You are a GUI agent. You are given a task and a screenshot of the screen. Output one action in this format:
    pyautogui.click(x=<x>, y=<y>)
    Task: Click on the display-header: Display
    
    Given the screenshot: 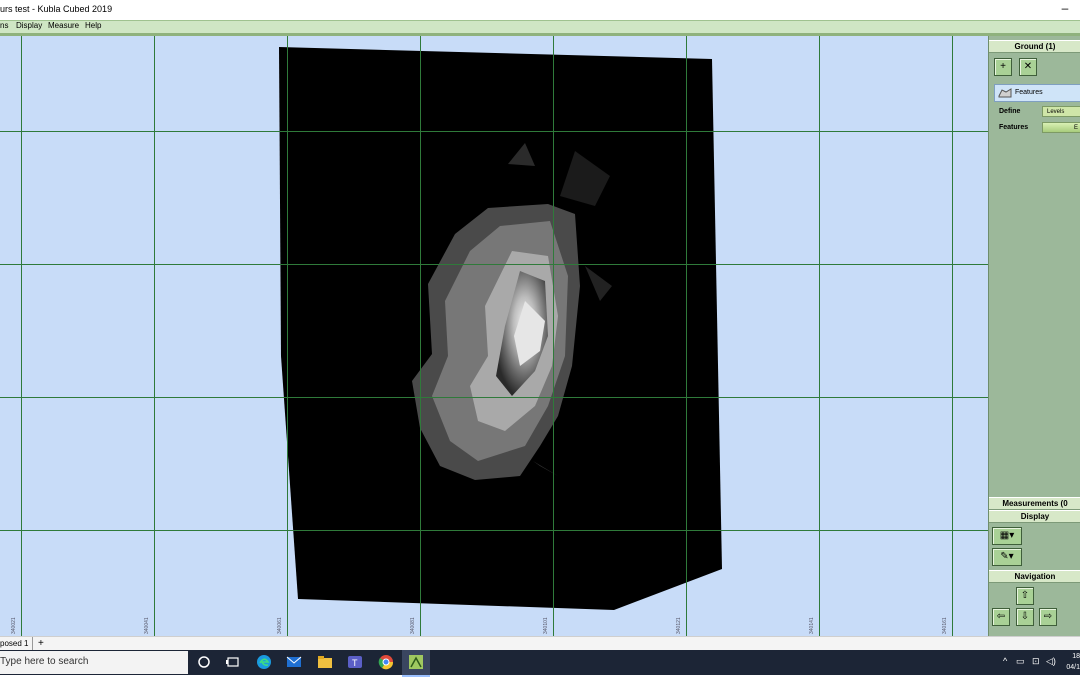 What is the action you would take?
    pyautogui.click(x=1034, y=516)
    